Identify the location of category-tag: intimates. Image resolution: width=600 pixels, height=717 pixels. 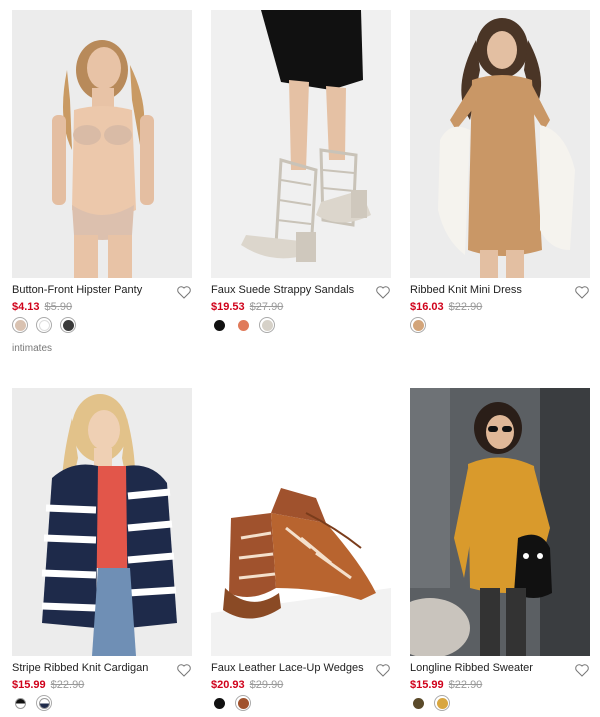
(32, 348).